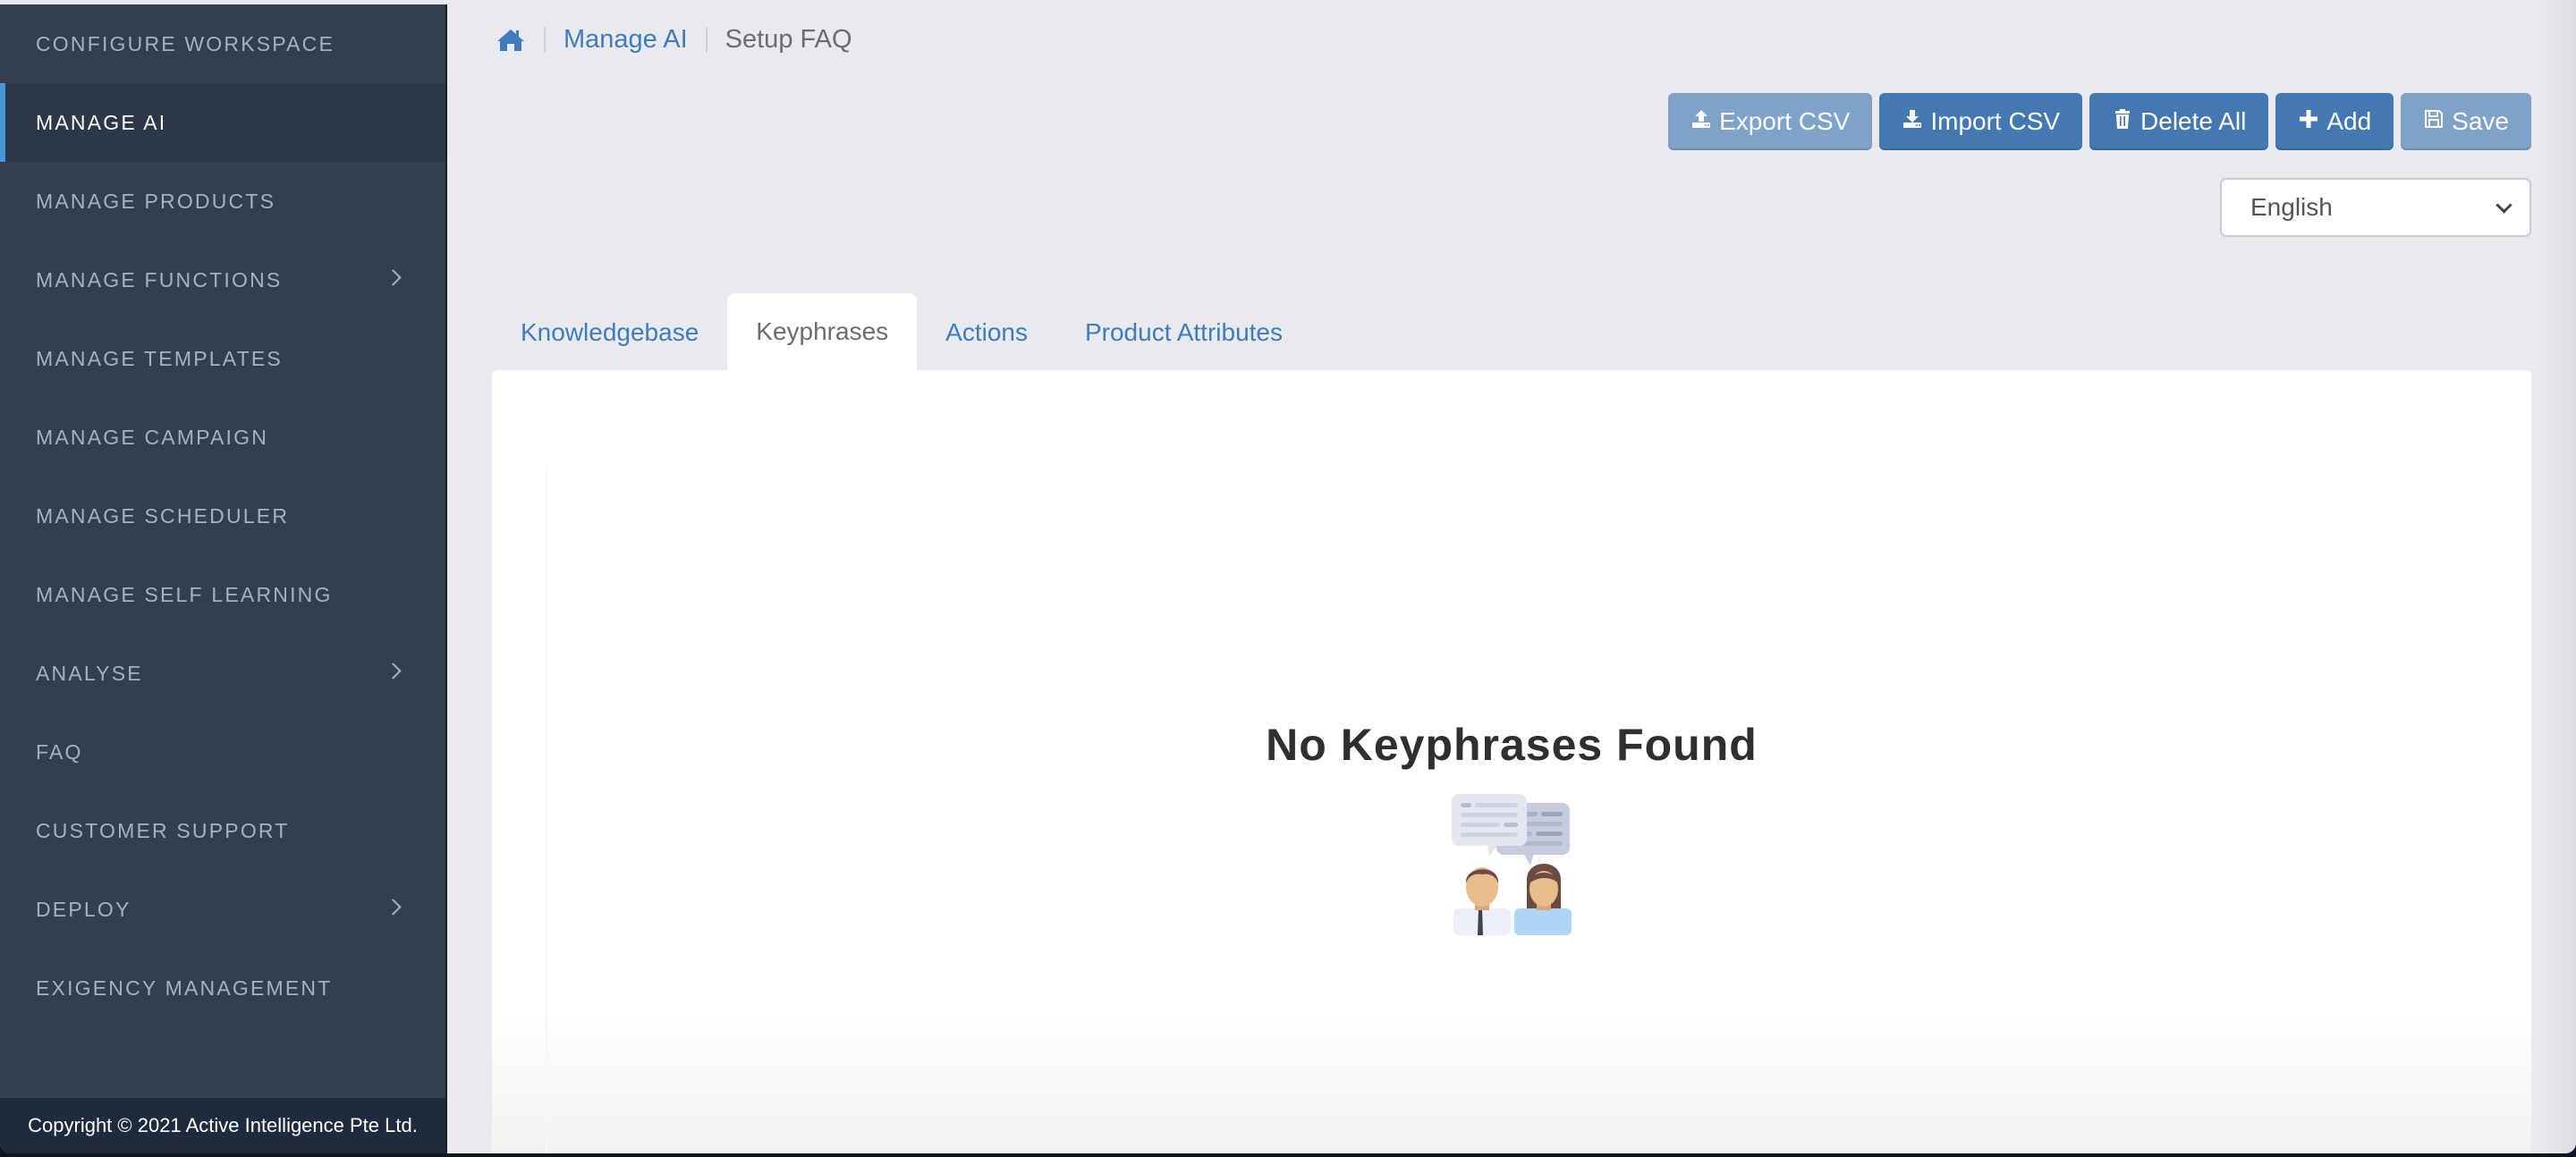 The image size is (2576, 1157). I want to click on add-button: Add, so click(2334, 121).